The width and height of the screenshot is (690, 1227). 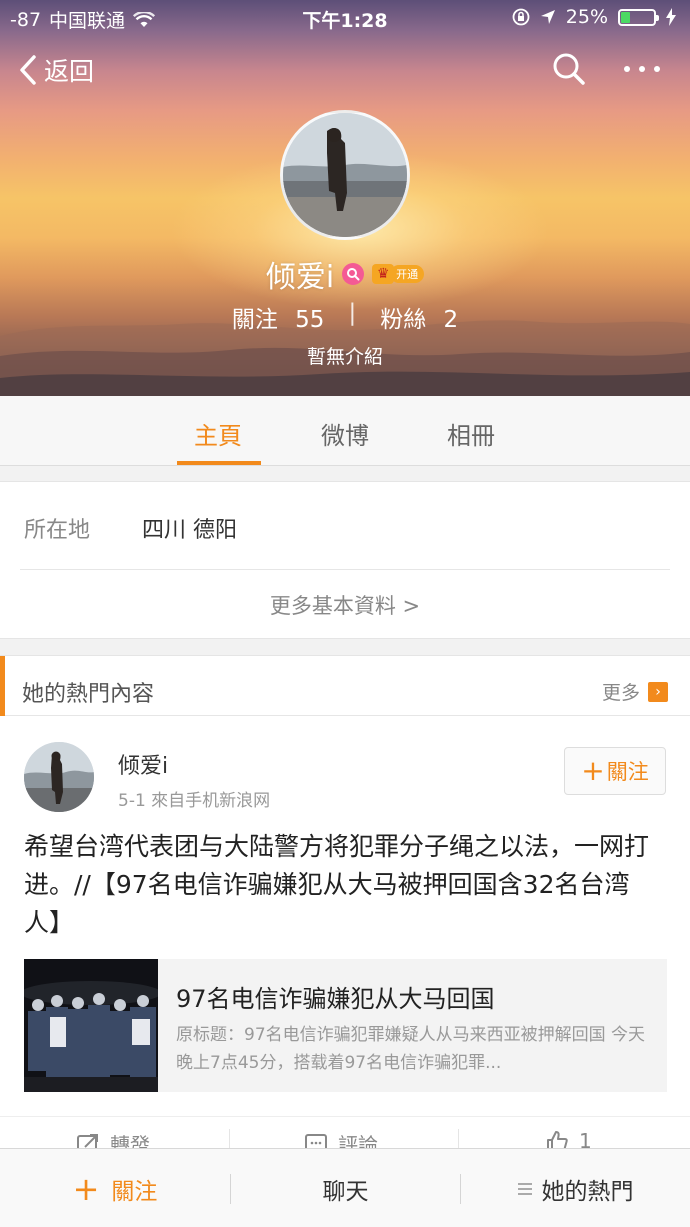 I want to click on profile-avatar, so click(x=345, y=175).